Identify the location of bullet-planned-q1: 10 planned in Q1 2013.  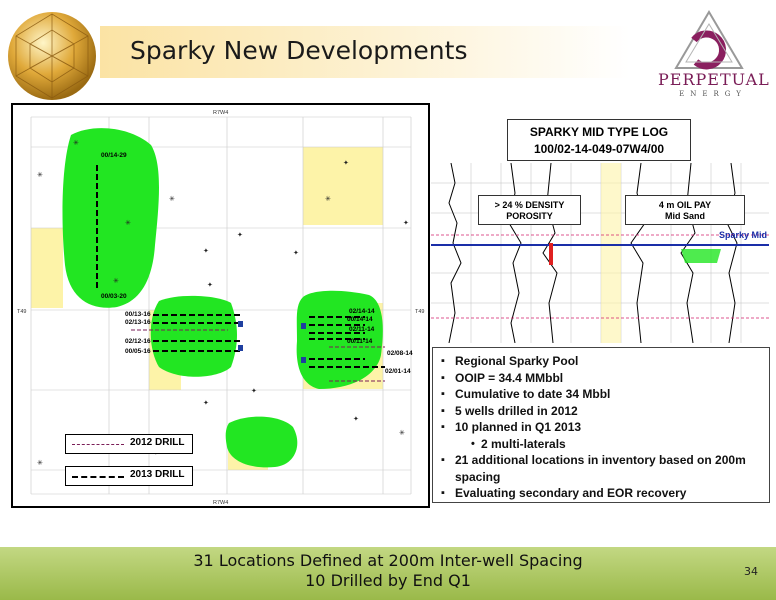
(602, 427).